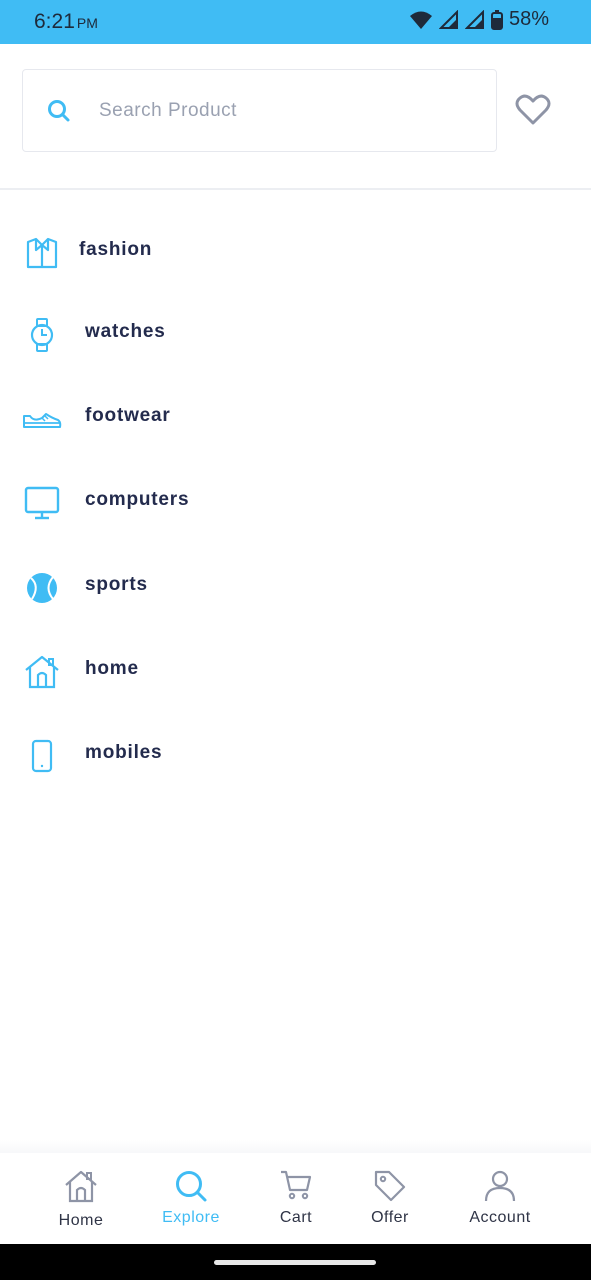 The height and width of the screenshot is (1280, 591). What do you see at coordinates (496, 19) in the screenshot?
I see `battery-icon` at bounding box center [496, 19].